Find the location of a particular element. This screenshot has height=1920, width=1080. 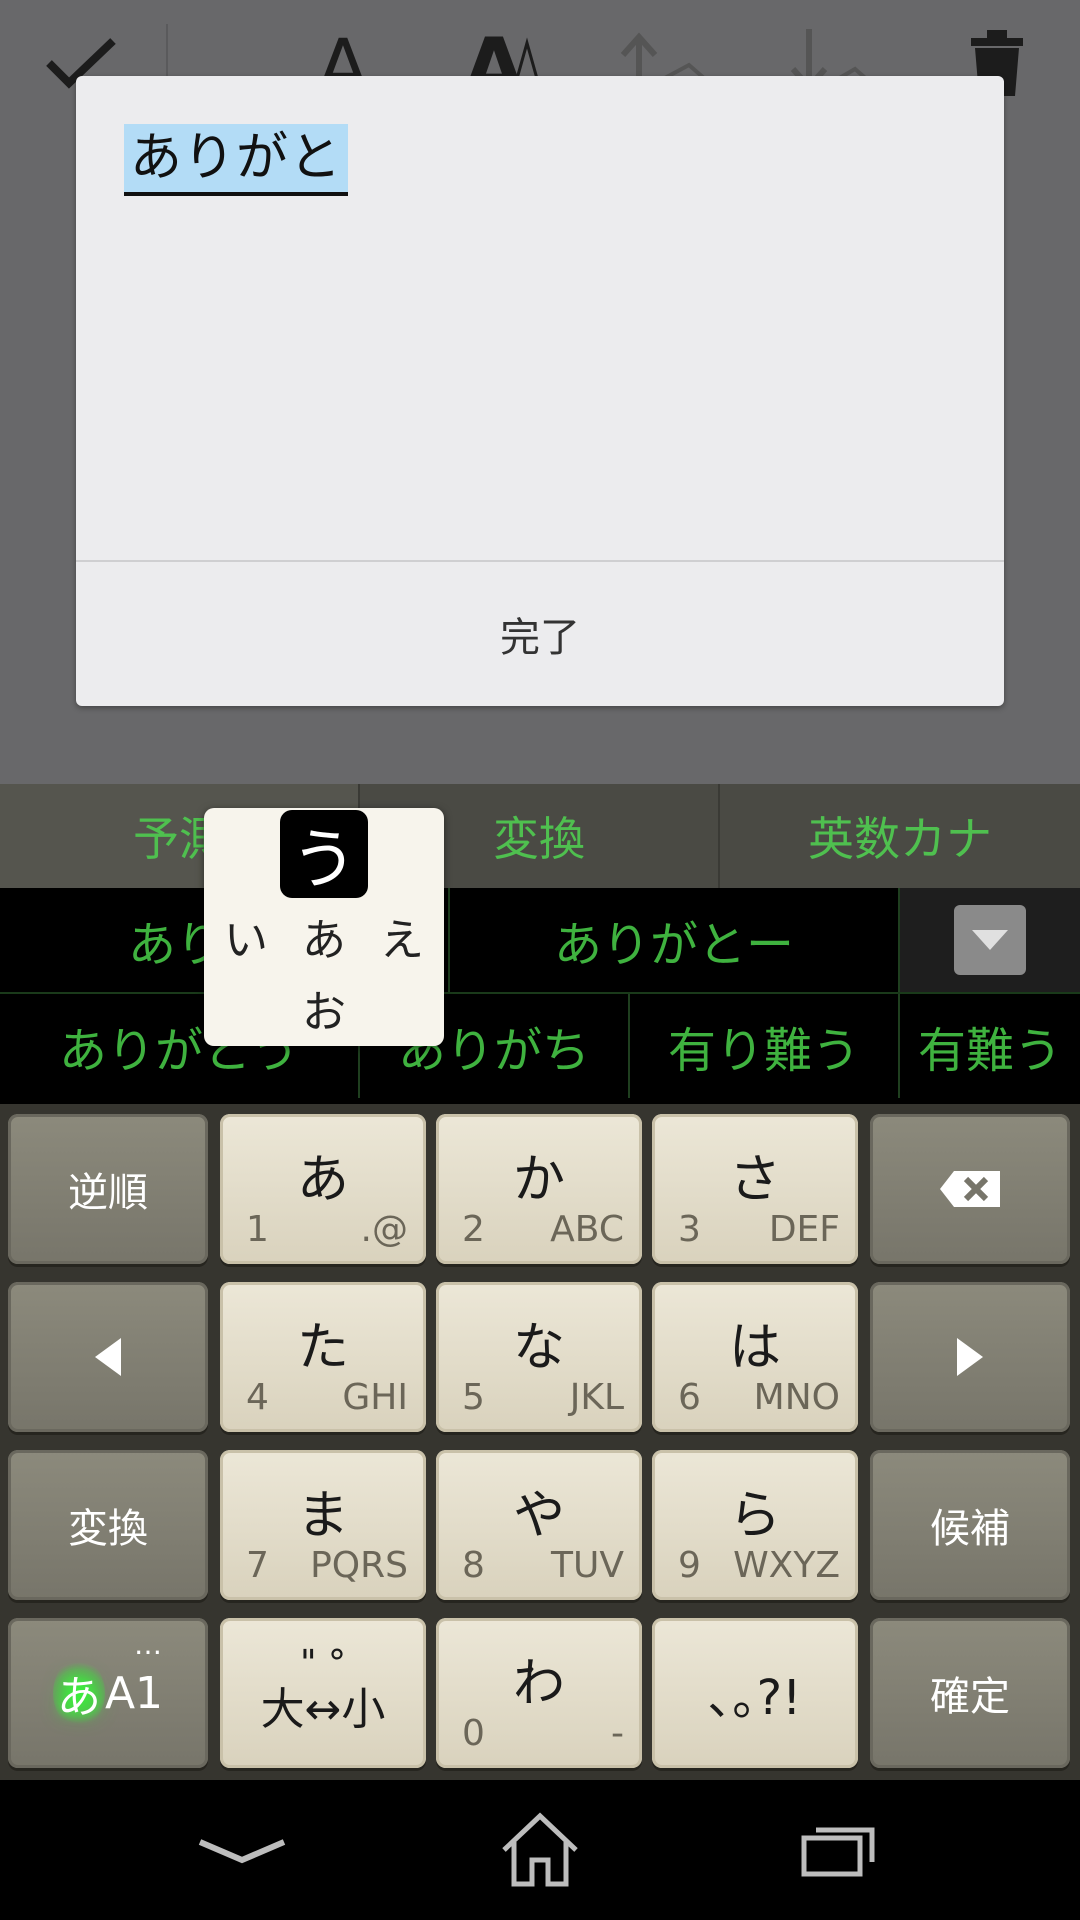

size-toggle-label: 大↔小 is located at coordinates (323, 1709).